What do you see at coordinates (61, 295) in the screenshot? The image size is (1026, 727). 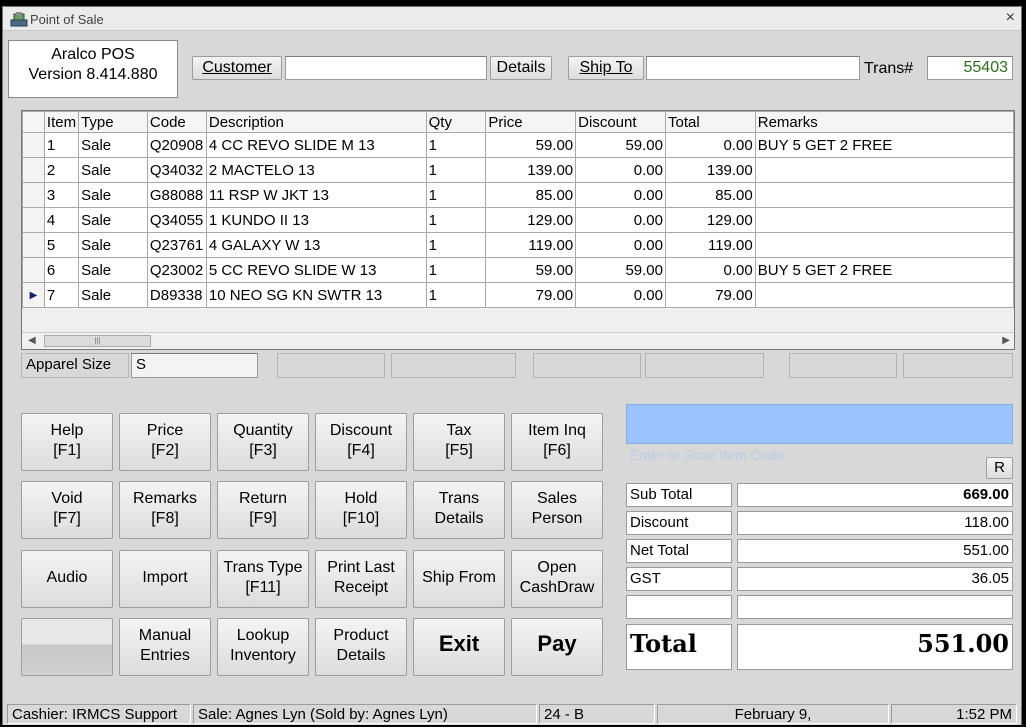 I see `cell-item: 7` at bounding box center [61, 295].